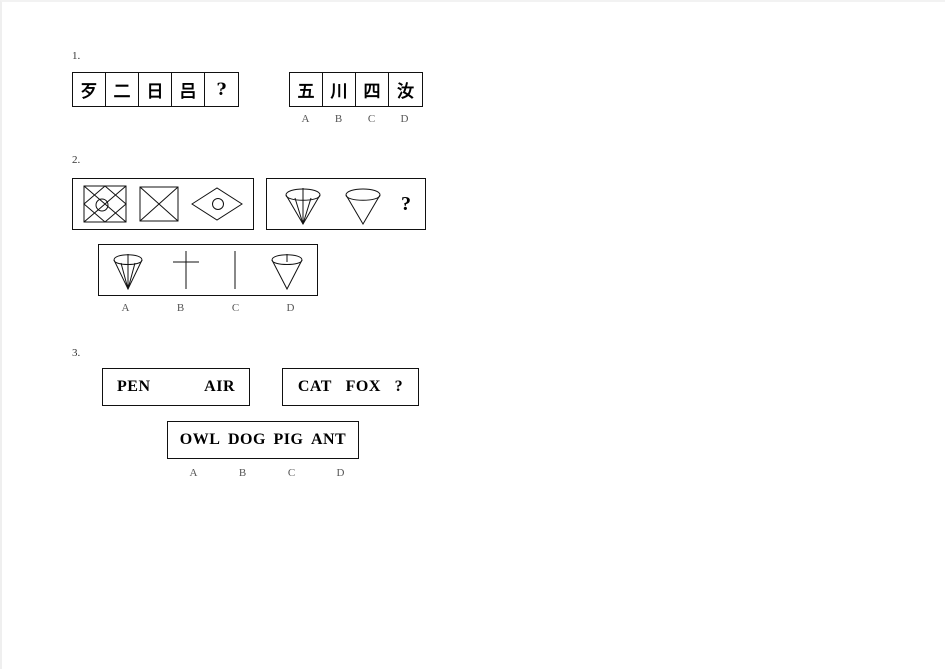  I want to click on word-pen: PEN, so click(134, 386).